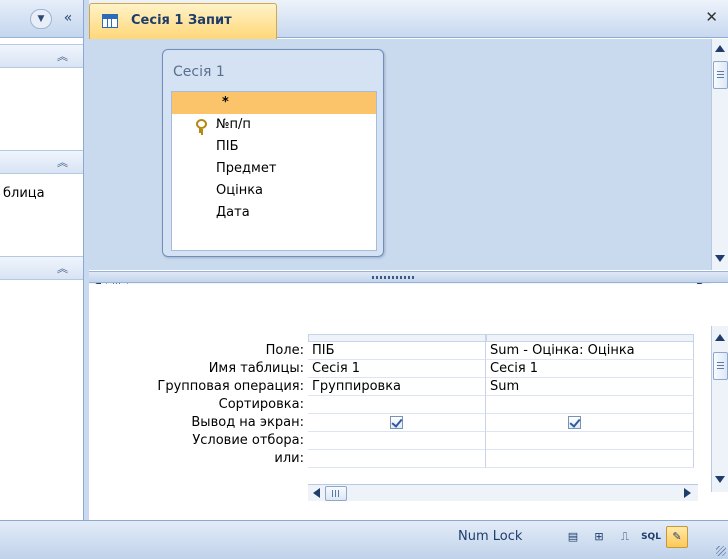 This screenshot has width=728, height=559. What do you see at coordinates (68, 19) in the screenshot?
I see `collapse-nav-icon: «` at bounding box center [68, 19].